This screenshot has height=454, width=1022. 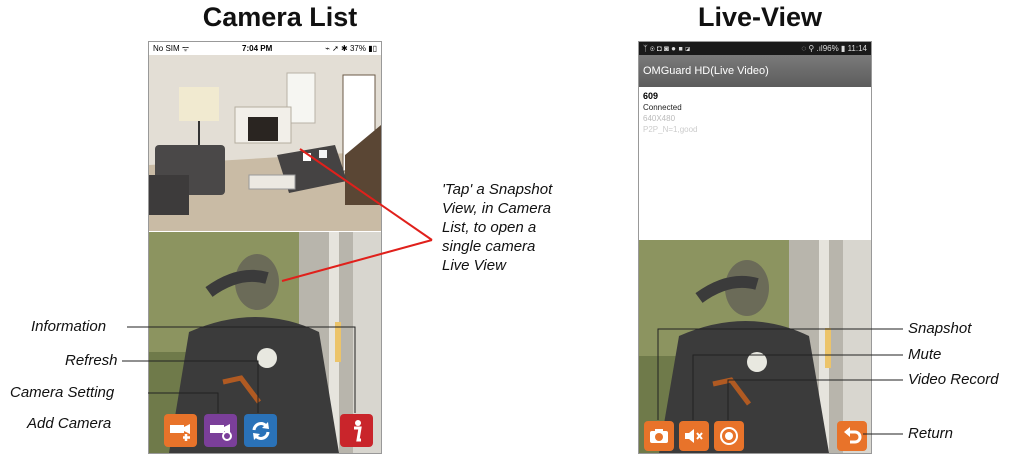 I want to click on record-icon, so click(x=729, y=436).